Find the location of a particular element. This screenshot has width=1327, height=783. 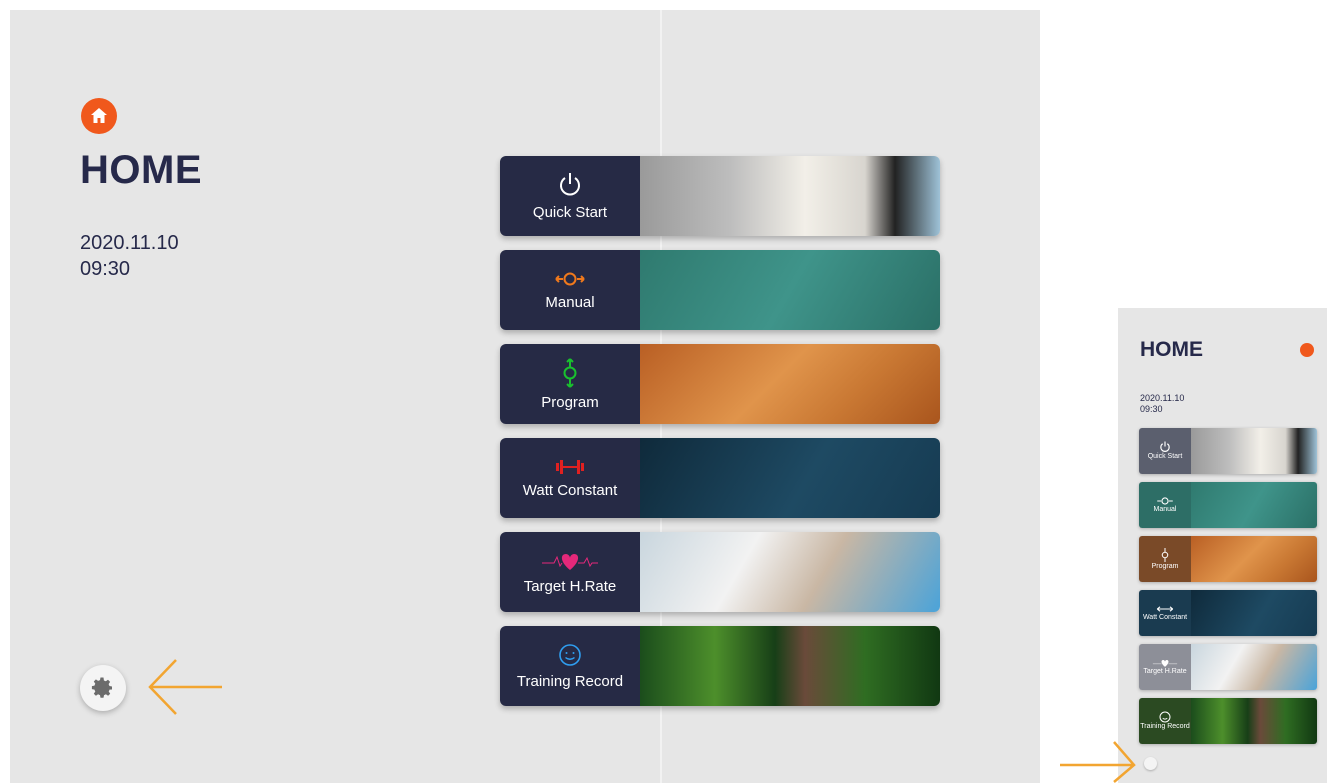

mini-datetime: 2020.11.10 09:30 is located at coordinates (1162, 404).